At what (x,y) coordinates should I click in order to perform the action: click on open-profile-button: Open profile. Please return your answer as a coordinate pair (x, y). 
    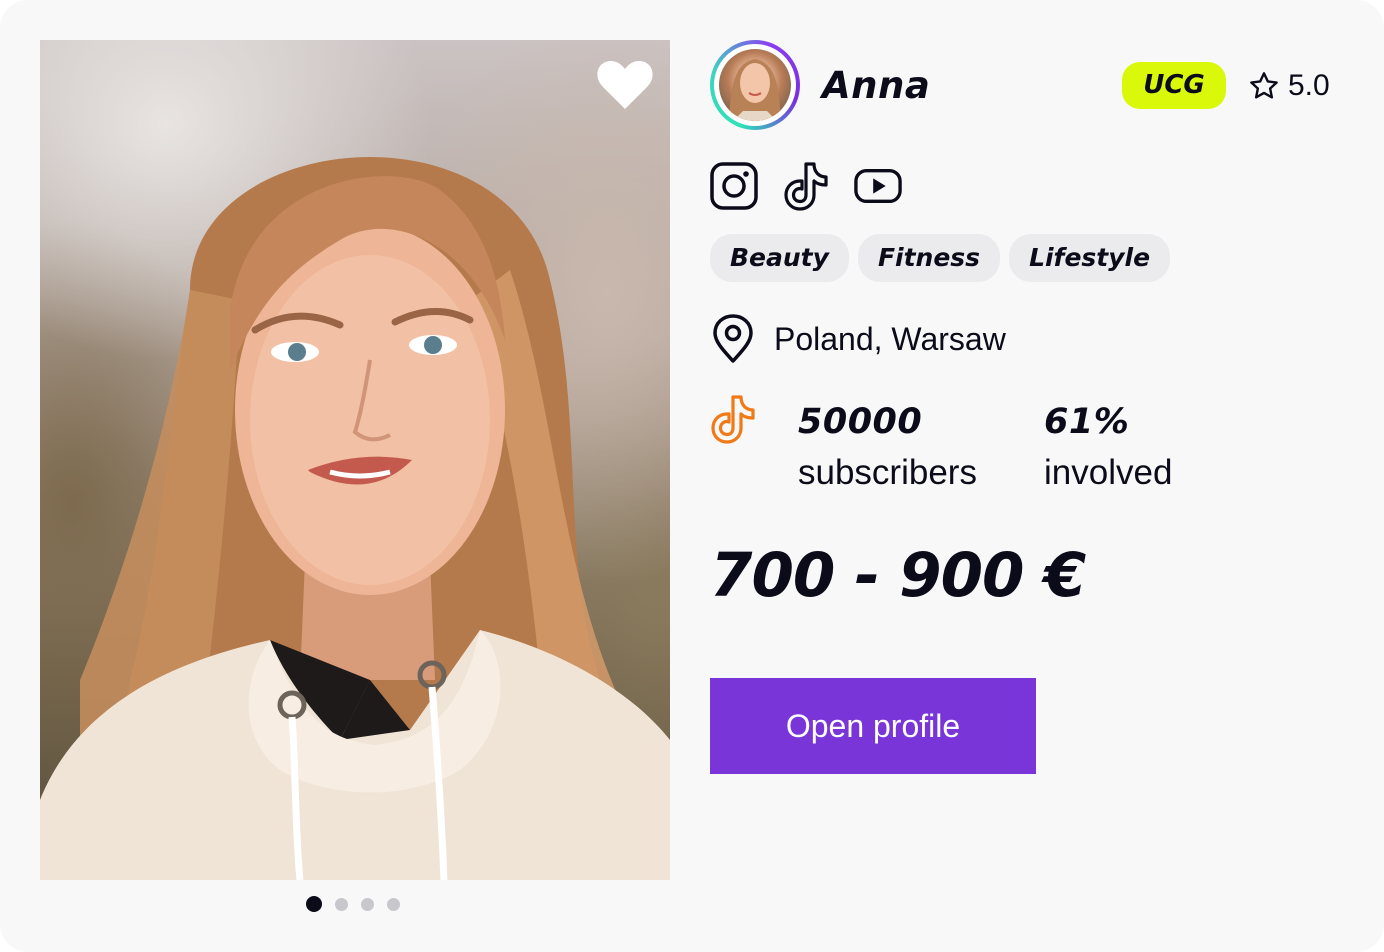
    Looking at the image, I should click on (873, 726).